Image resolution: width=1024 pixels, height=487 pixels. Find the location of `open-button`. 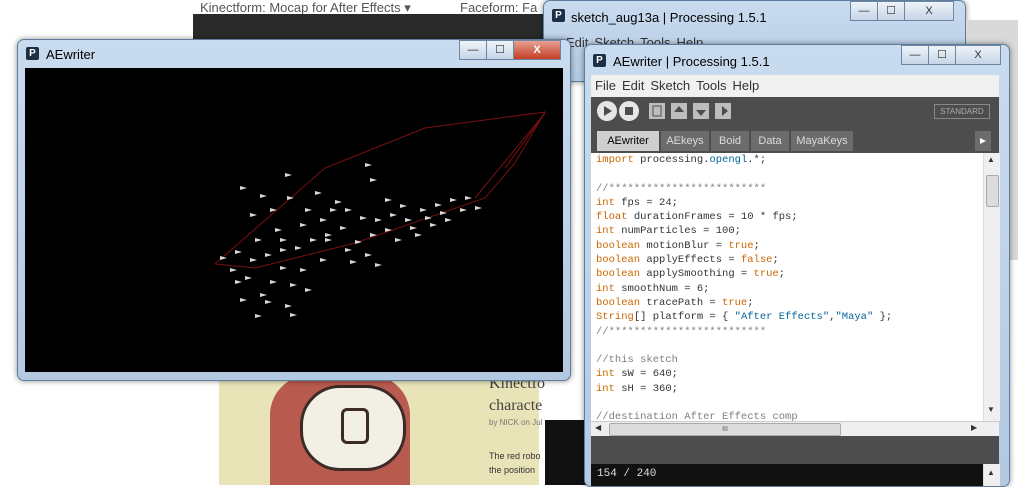

open-button is located at coordinates (679, 111).